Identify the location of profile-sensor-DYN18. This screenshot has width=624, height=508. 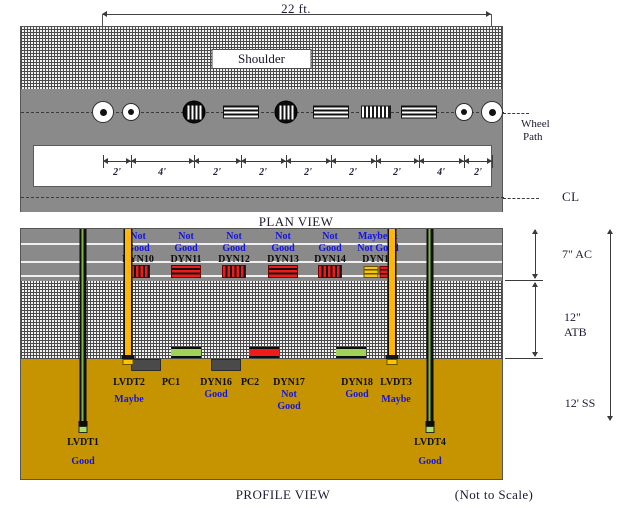
(351, 352).